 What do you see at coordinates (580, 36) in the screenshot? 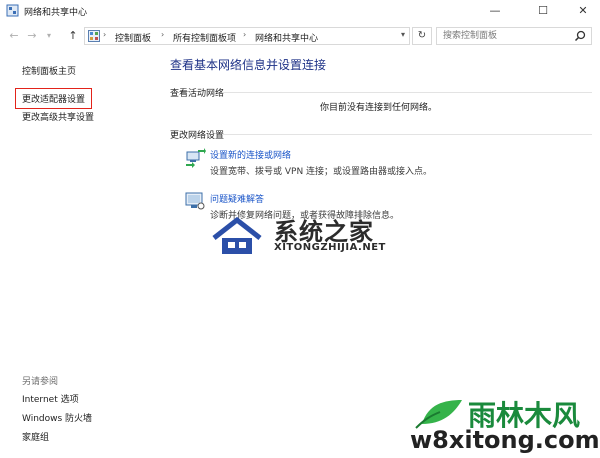
I see `search-icon` at bounding box center [580, 36].